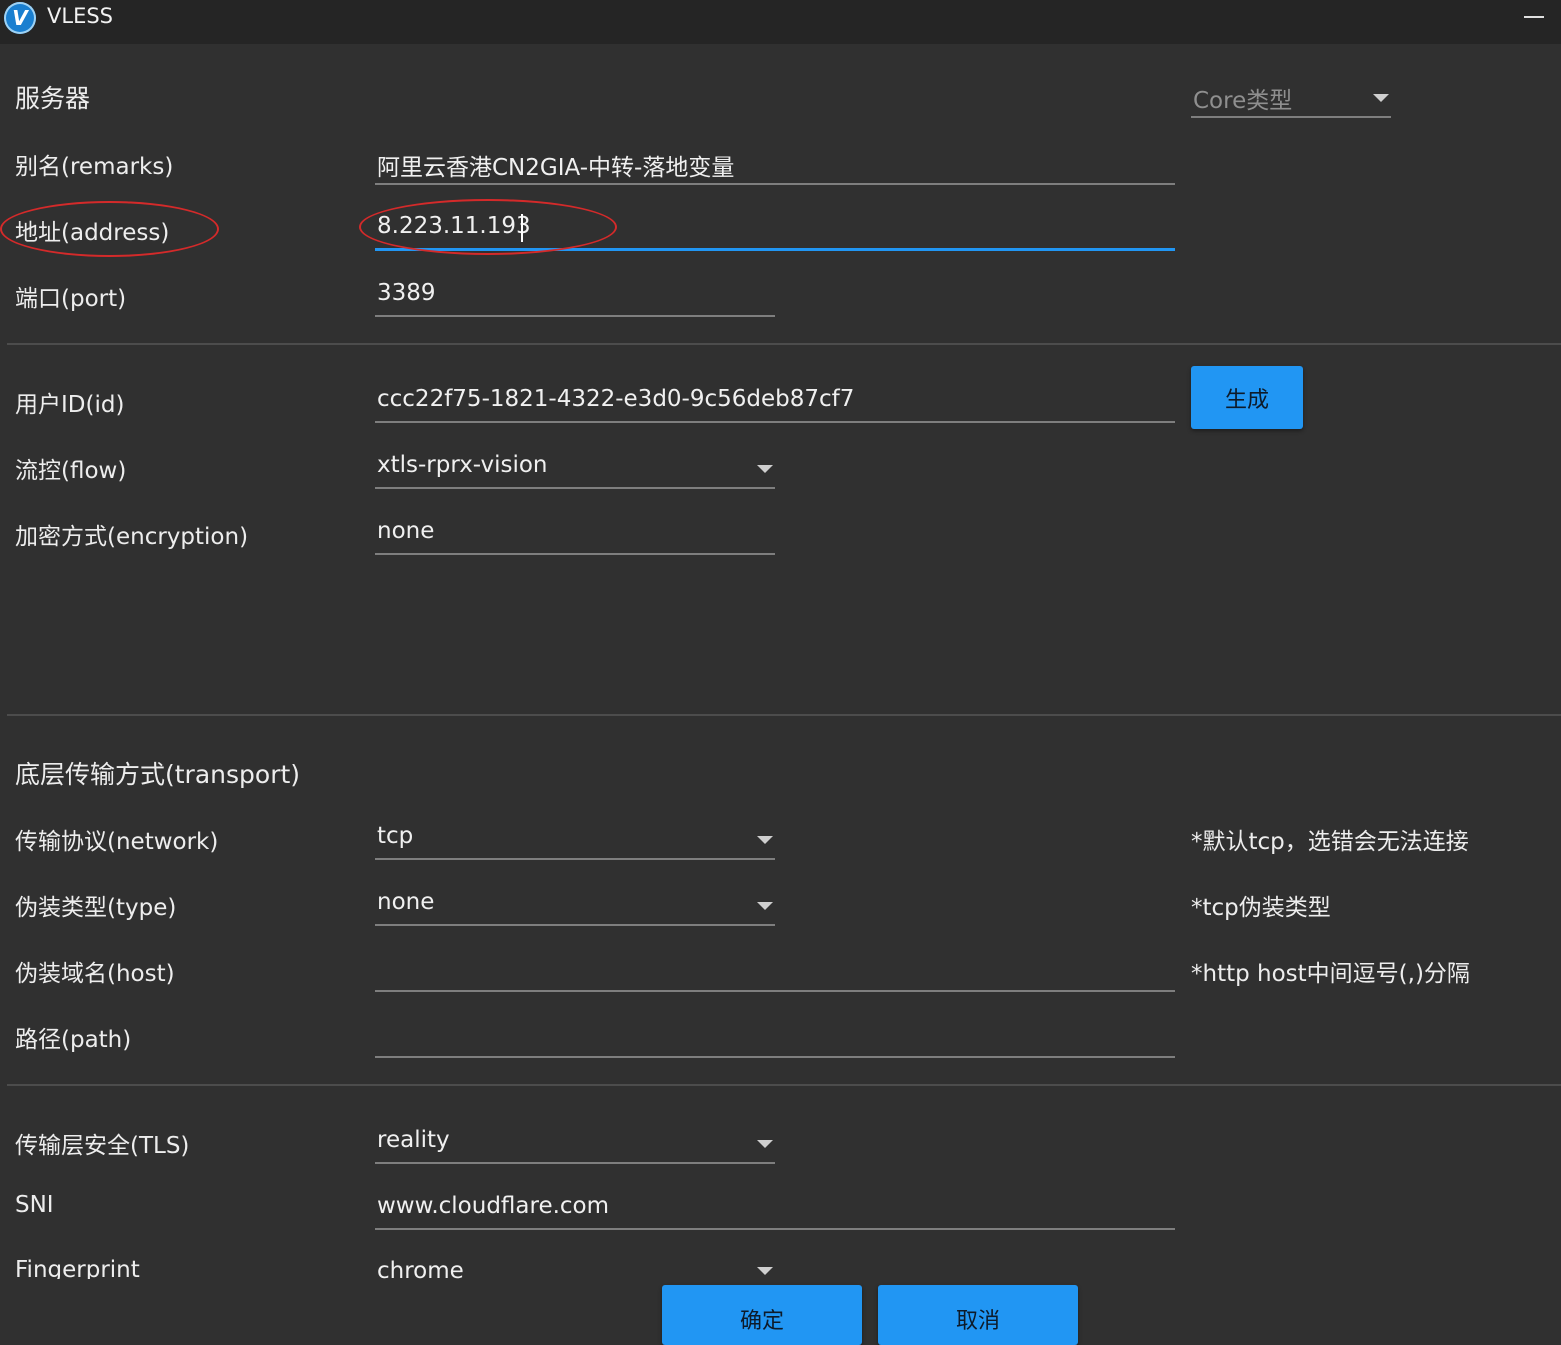 This screenshot has height=1345, width=1561. Describe the element at coordinates (70, 405) in the screenshot. I see `id-label: 用户ID(id)` at that location.